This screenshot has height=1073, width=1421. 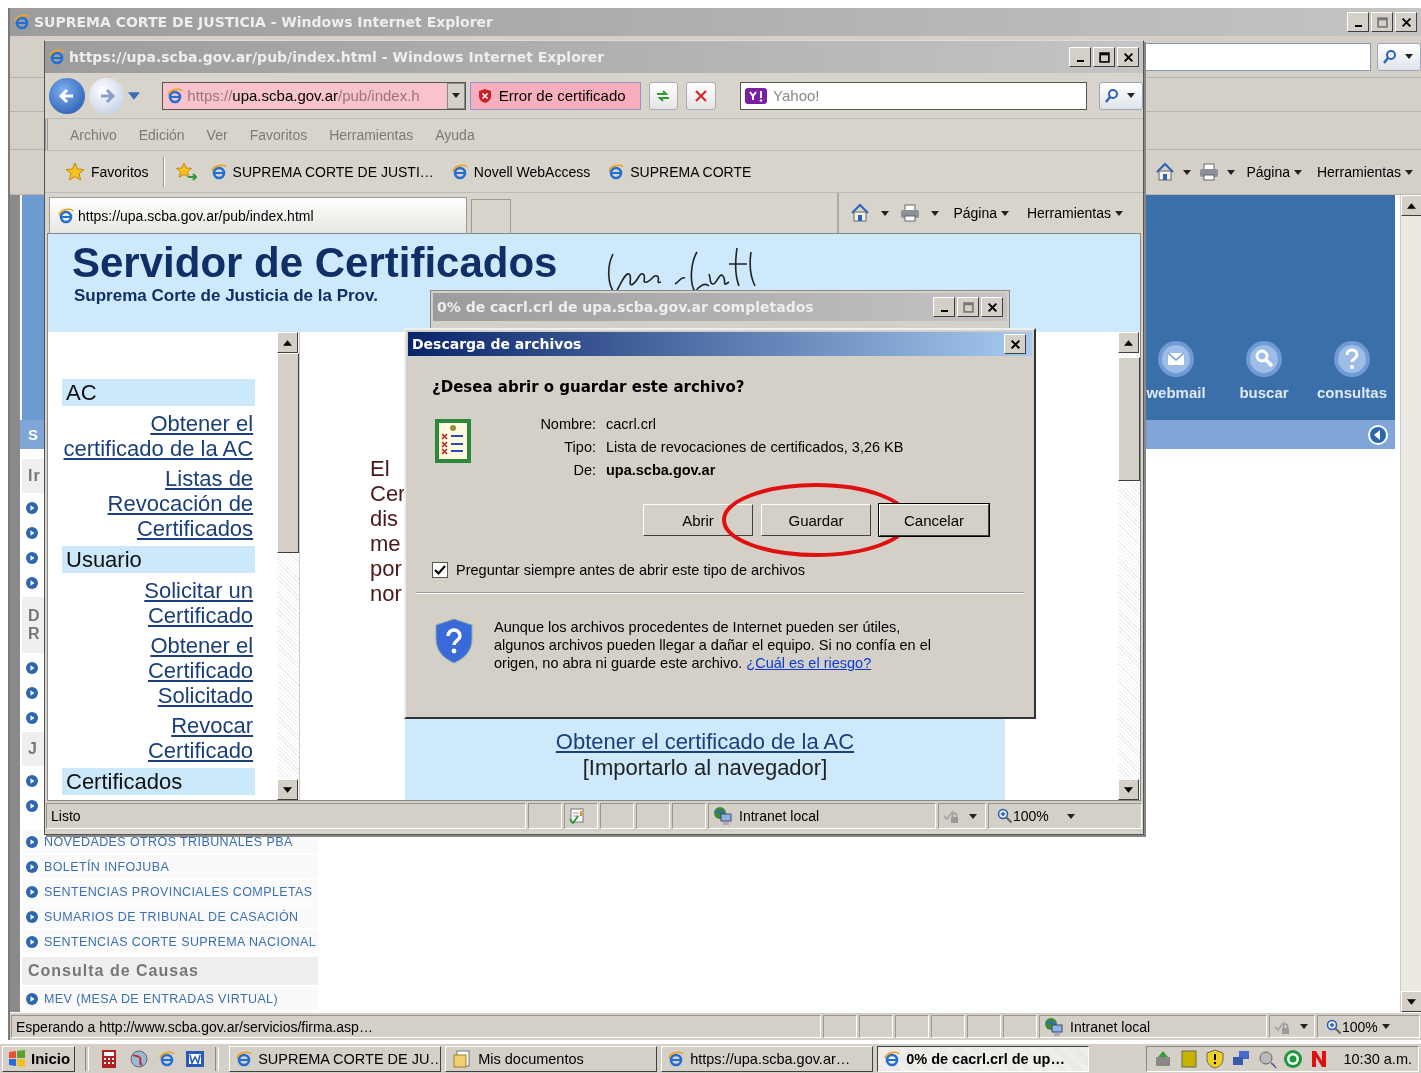 I want to click on network-icon, so click(x=1054, y=1026).